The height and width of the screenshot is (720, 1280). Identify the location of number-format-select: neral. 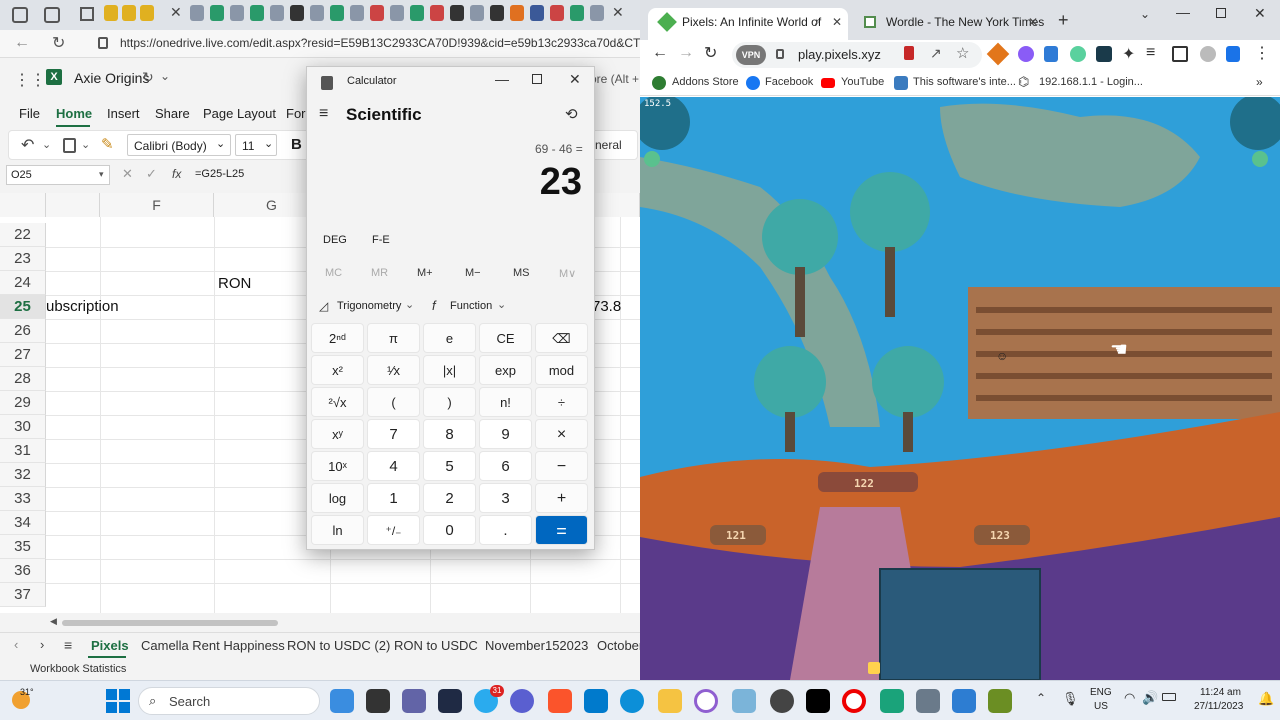
(608, 145).